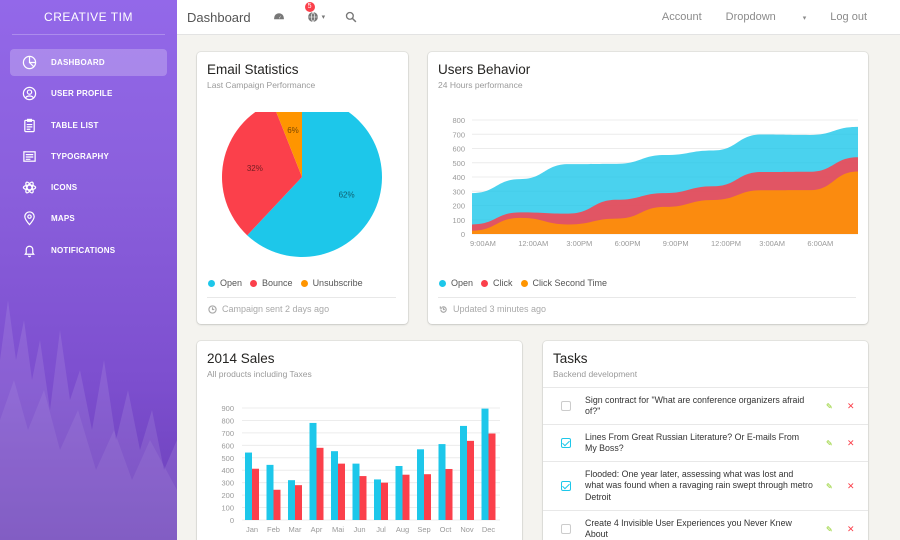 The width and height of the screenshot is (900, 540). What do you see at coordinates (347, 195) in the screenshot?
I see `pie-slice-label: 62%` at bounding box center [347, 195].